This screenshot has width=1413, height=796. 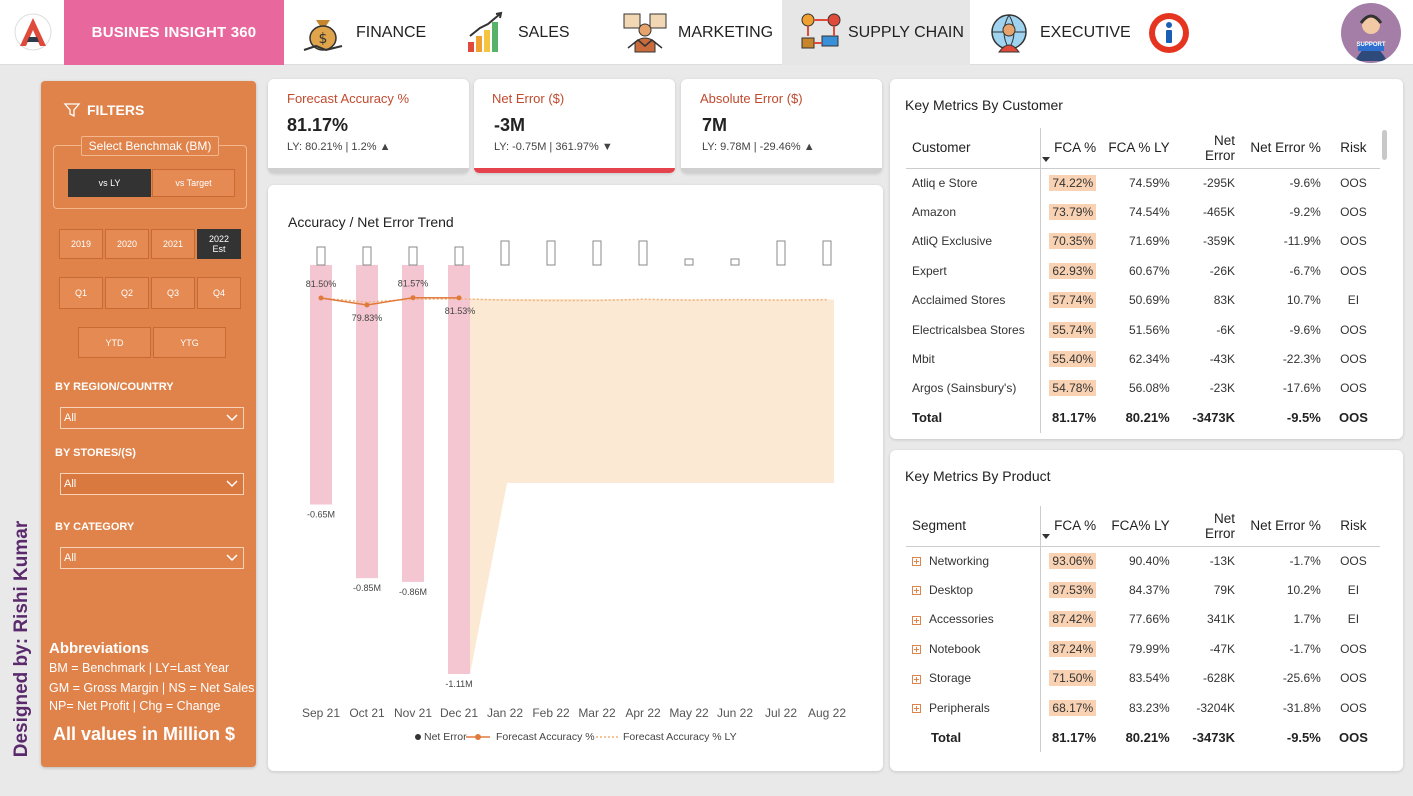 What do you see at coordinates (1143, 212) in the screenshot?
I see `table-row: Amazon 73.79% 74.54% -465K -9.2% OOS` at bounding box center [1143, 212].